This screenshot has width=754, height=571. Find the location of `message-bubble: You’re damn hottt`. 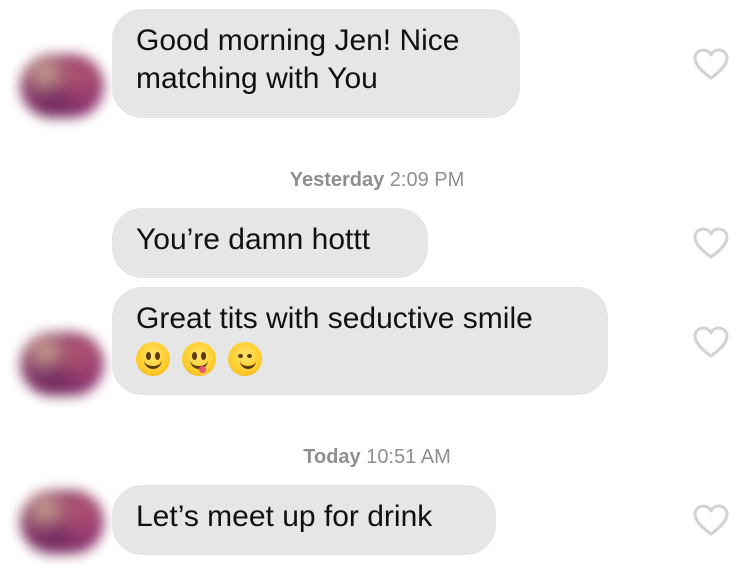

message-bubble: You’re damn hottt is located at coordinates (270, 243).